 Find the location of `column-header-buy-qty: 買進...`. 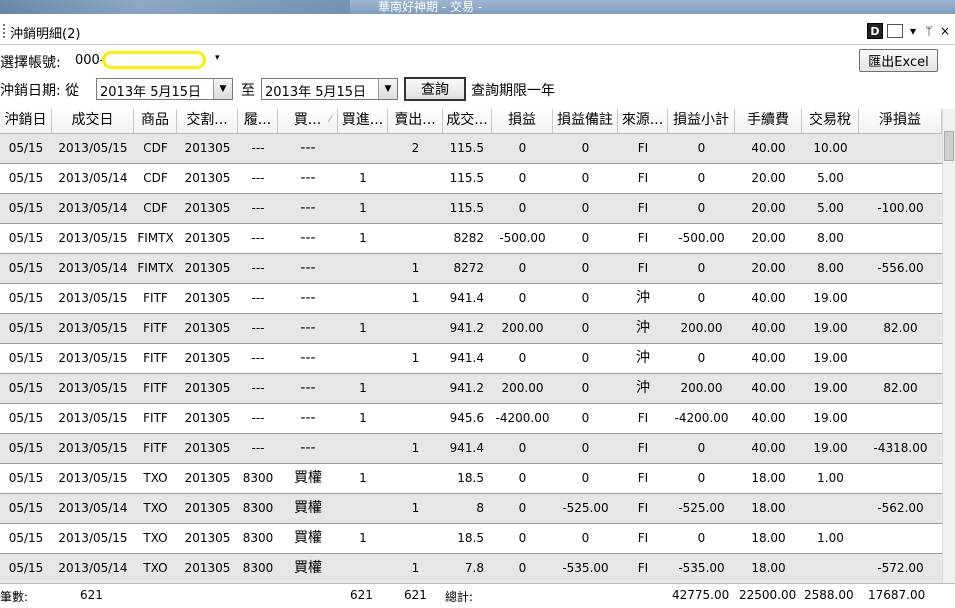

column-header-buy-qty: 買進... is located at coordinates (363, 121).